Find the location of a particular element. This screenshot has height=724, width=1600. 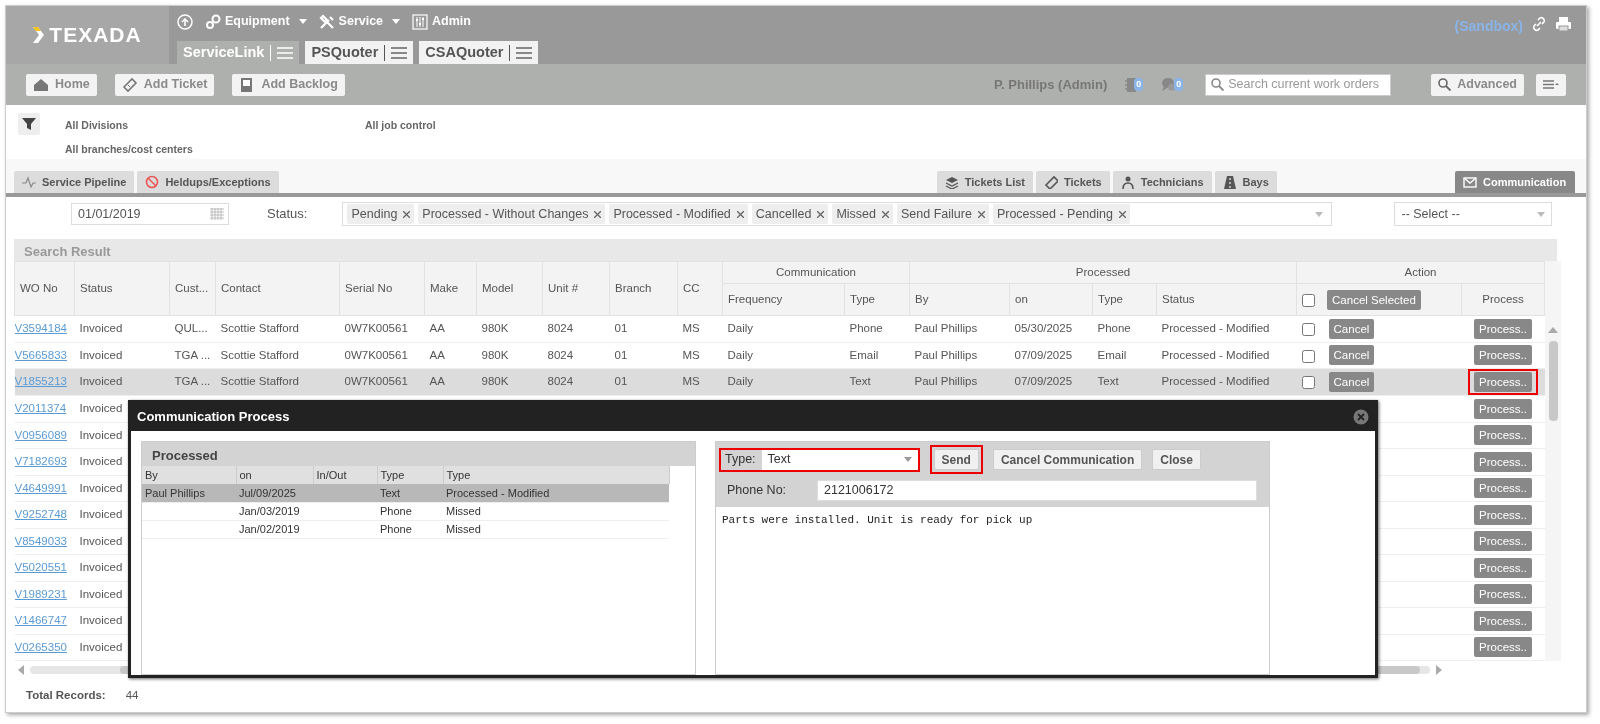

list-menu-button is located at coordinates (1551, 84).